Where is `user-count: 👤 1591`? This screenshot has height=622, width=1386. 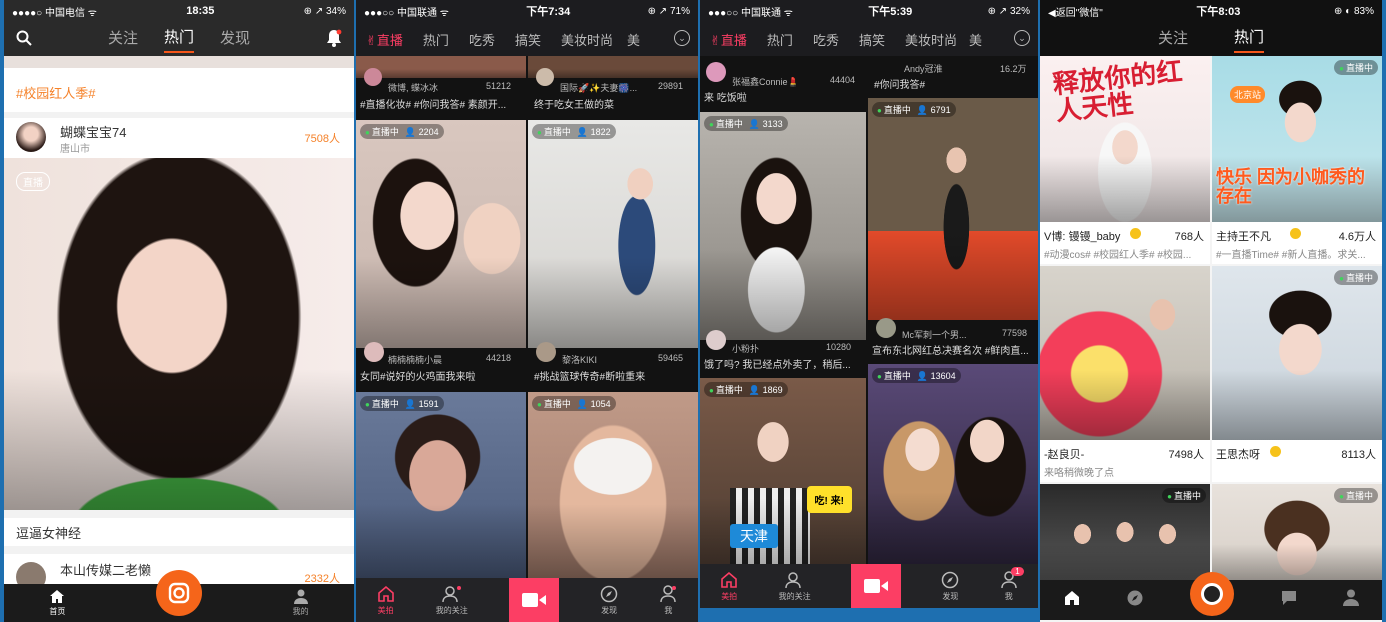
user-count: 👤 1591 is located at coordinates (421, 404).